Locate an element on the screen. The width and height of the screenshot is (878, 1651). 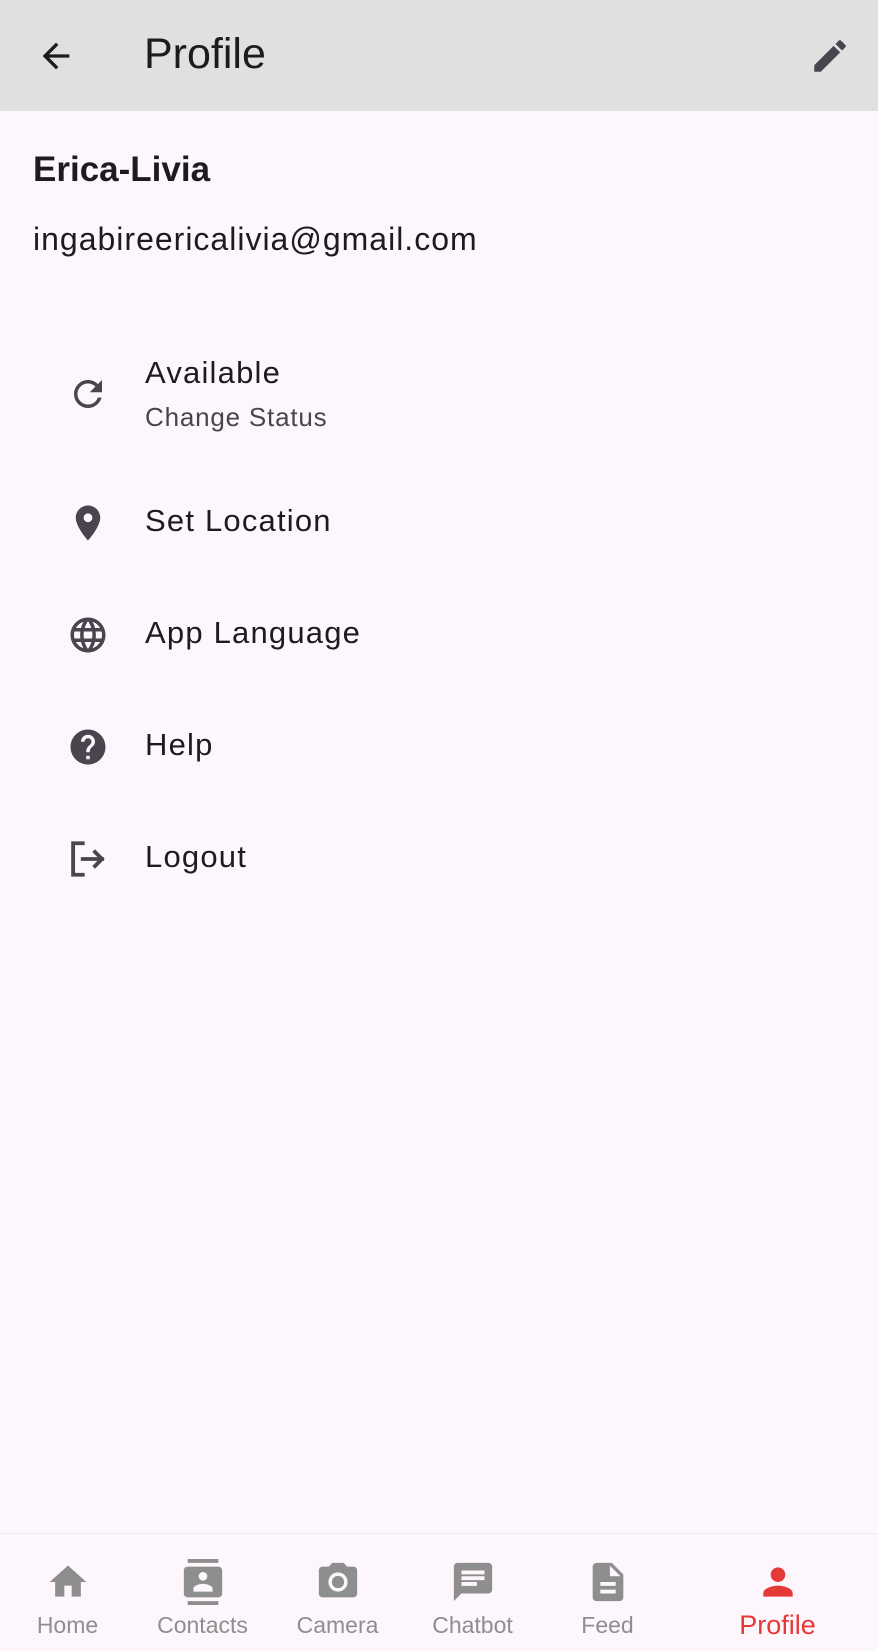
globe-icon is located at coordinates (88, 635).